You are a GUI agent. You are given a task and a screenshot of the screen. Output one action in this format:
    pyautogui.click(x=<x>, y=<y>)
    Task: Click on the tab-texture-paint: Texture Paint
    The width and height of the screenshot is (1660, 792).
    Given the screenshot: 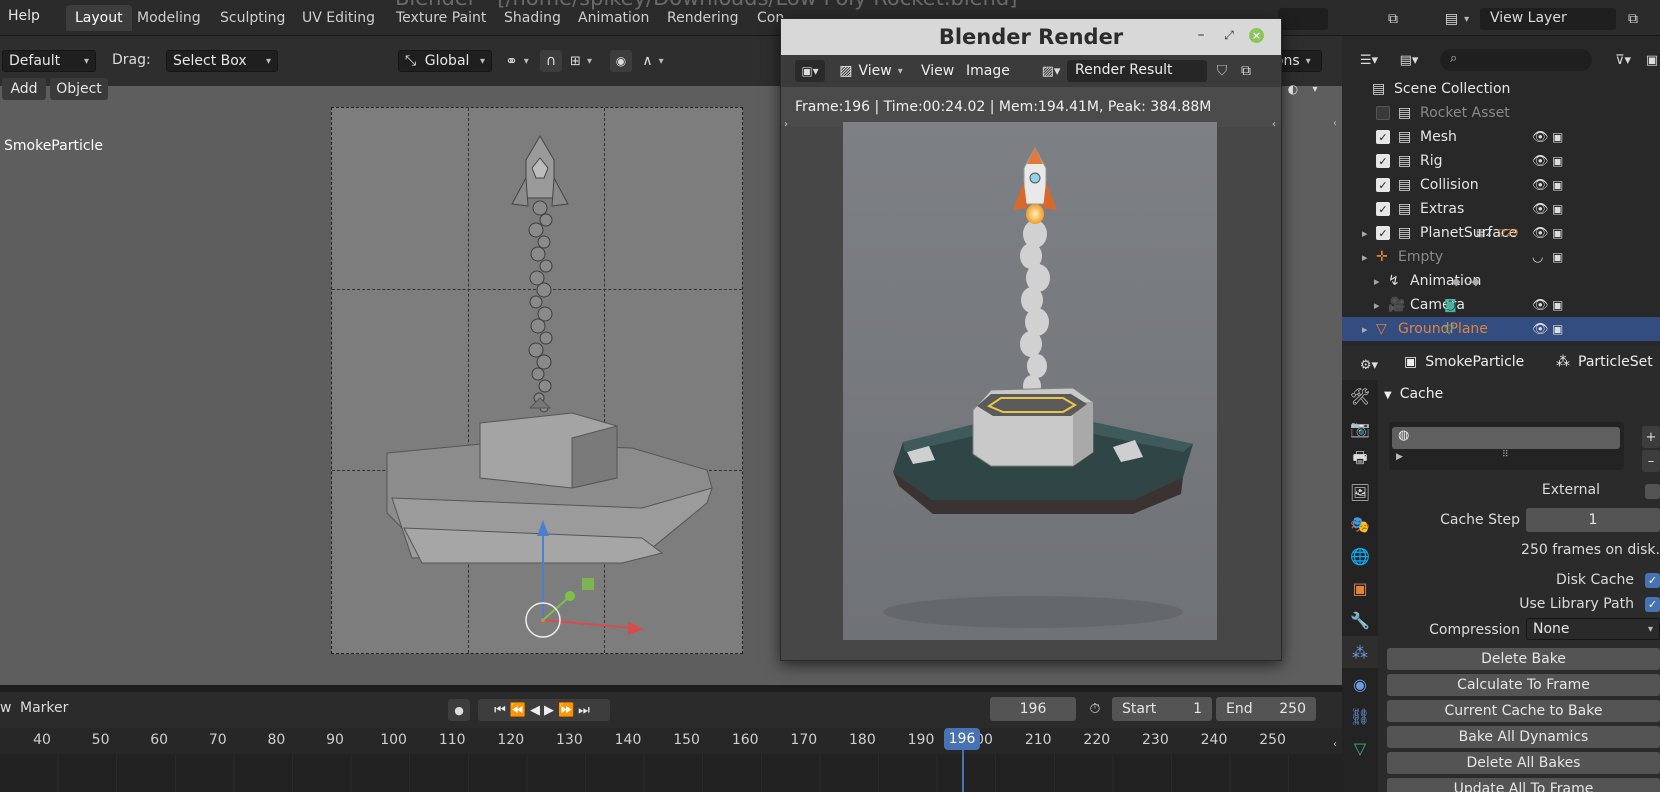 What is the action you would take?
    pyautogui.click(x=441, y=18)
    